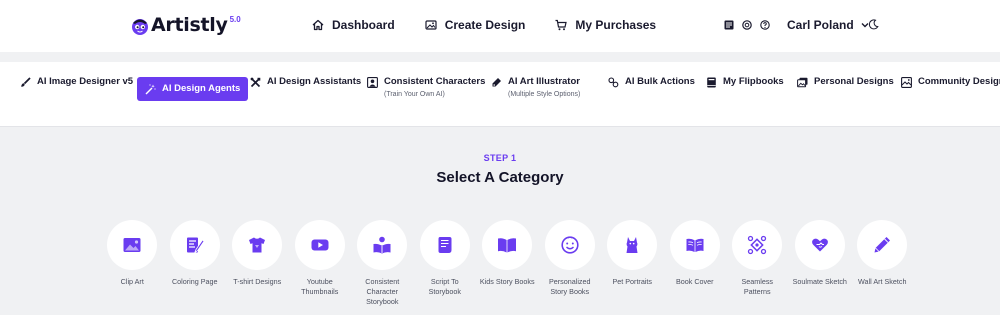 The width and height of the screenshot is (1000, 315). What do you see at coordinates (570, 263) in the screenshot?
I see `category-personalized-story-books: Personalized Story Books` at bounding box center [570, 263].